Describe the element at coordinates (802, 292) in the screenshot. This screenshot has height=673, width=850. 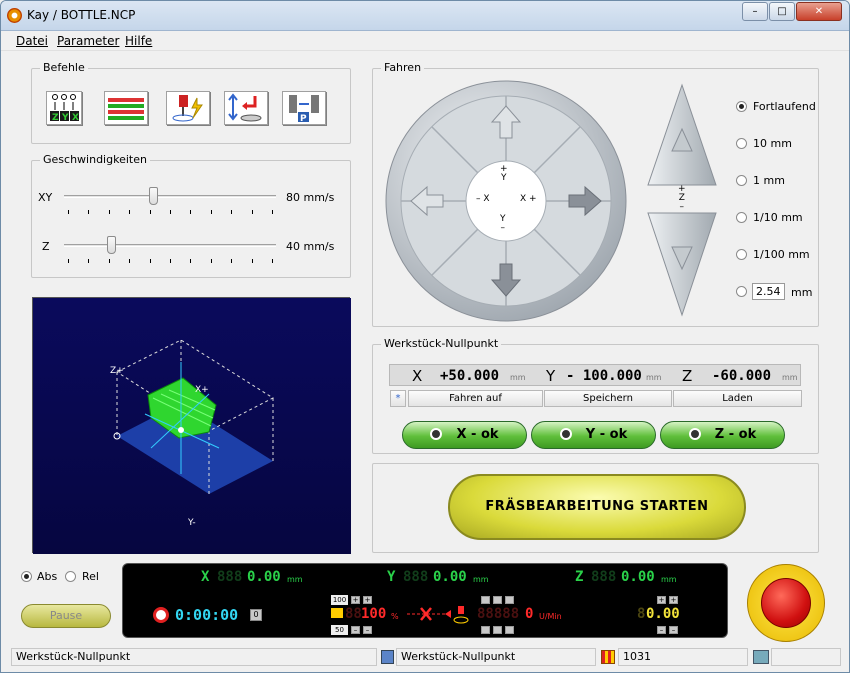
I see `step-custom-unit: mm` at that location.